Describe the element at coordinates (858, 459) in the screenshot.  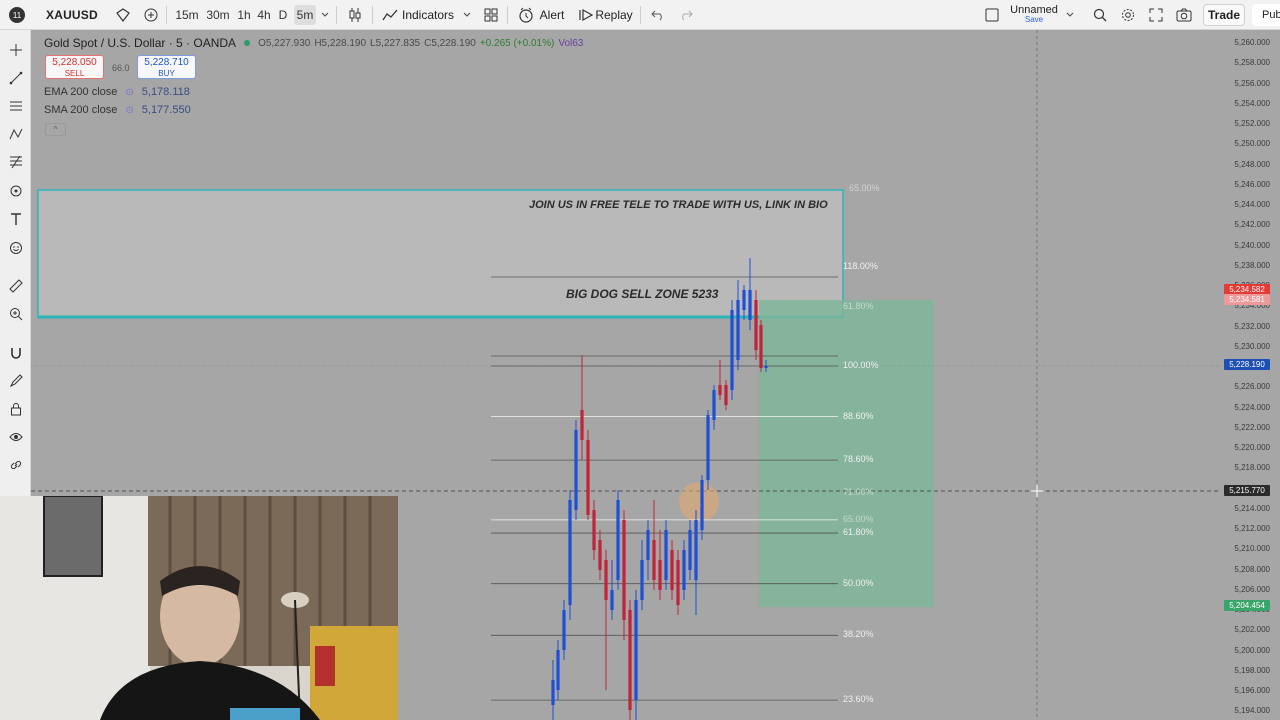
I see `fib-level-label: 78.60%` at that location.